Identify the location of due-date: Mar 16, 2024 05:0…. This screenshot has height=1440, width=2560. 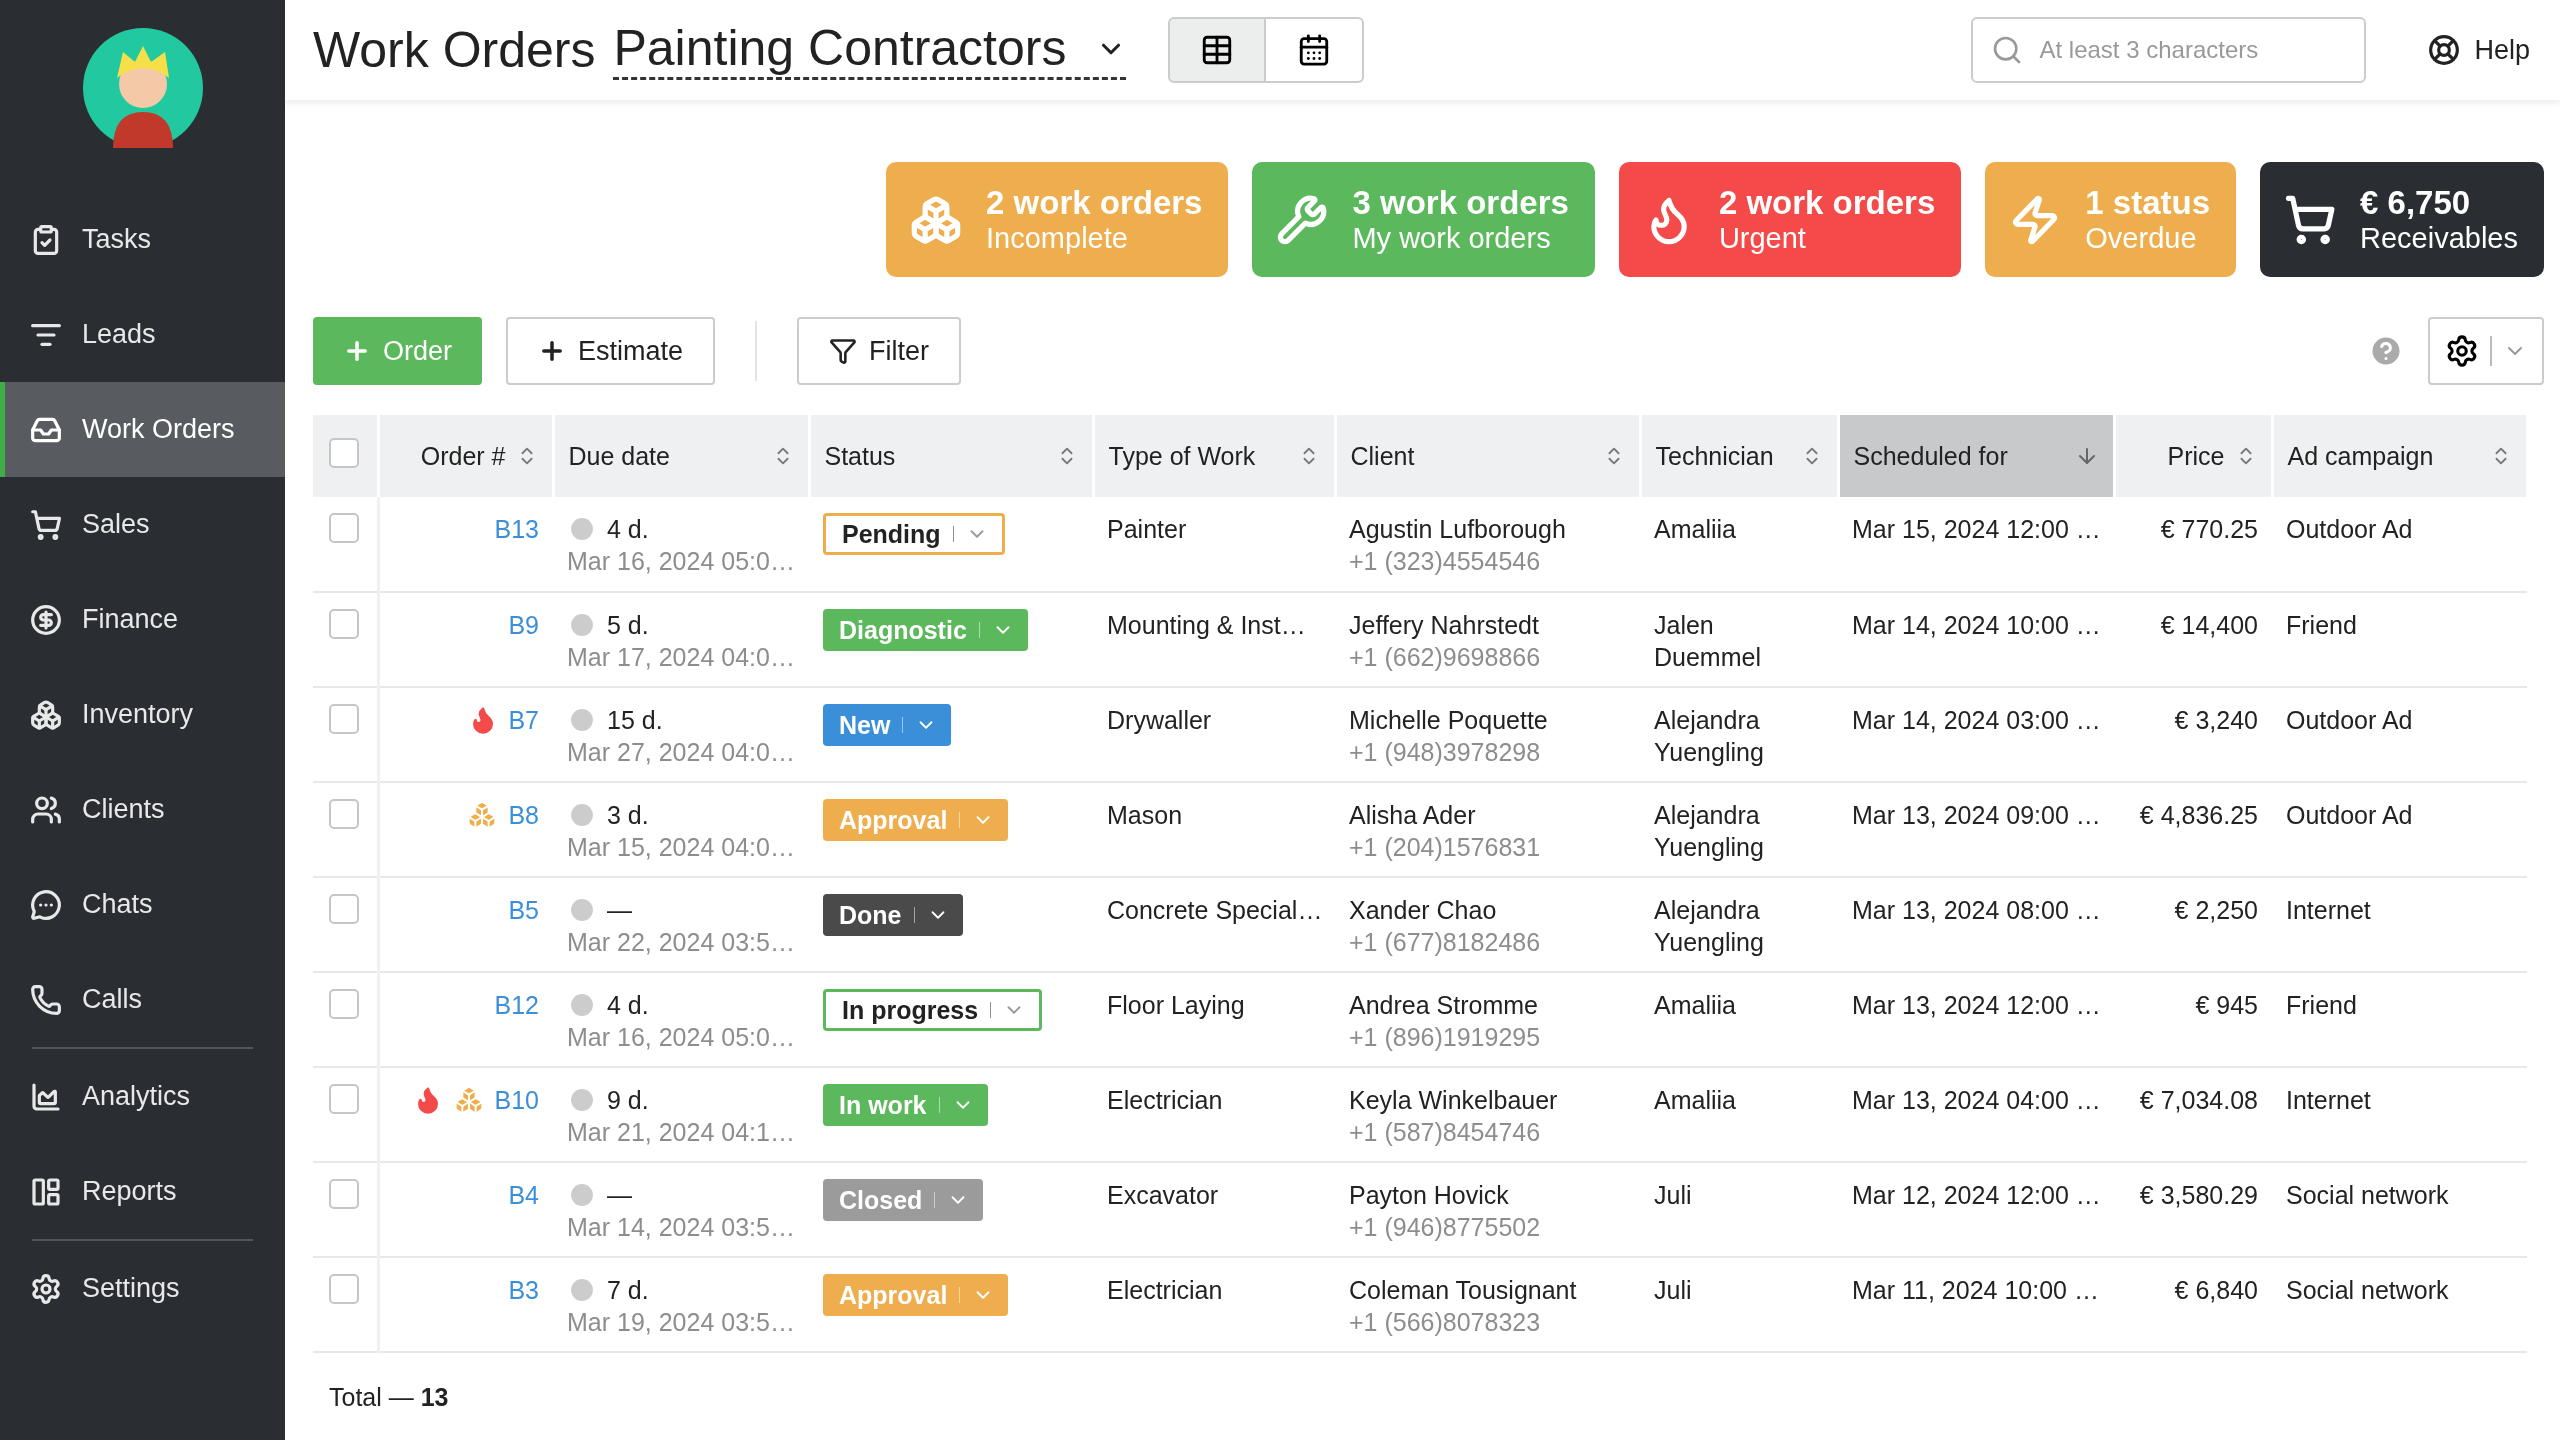
(681, 1037).